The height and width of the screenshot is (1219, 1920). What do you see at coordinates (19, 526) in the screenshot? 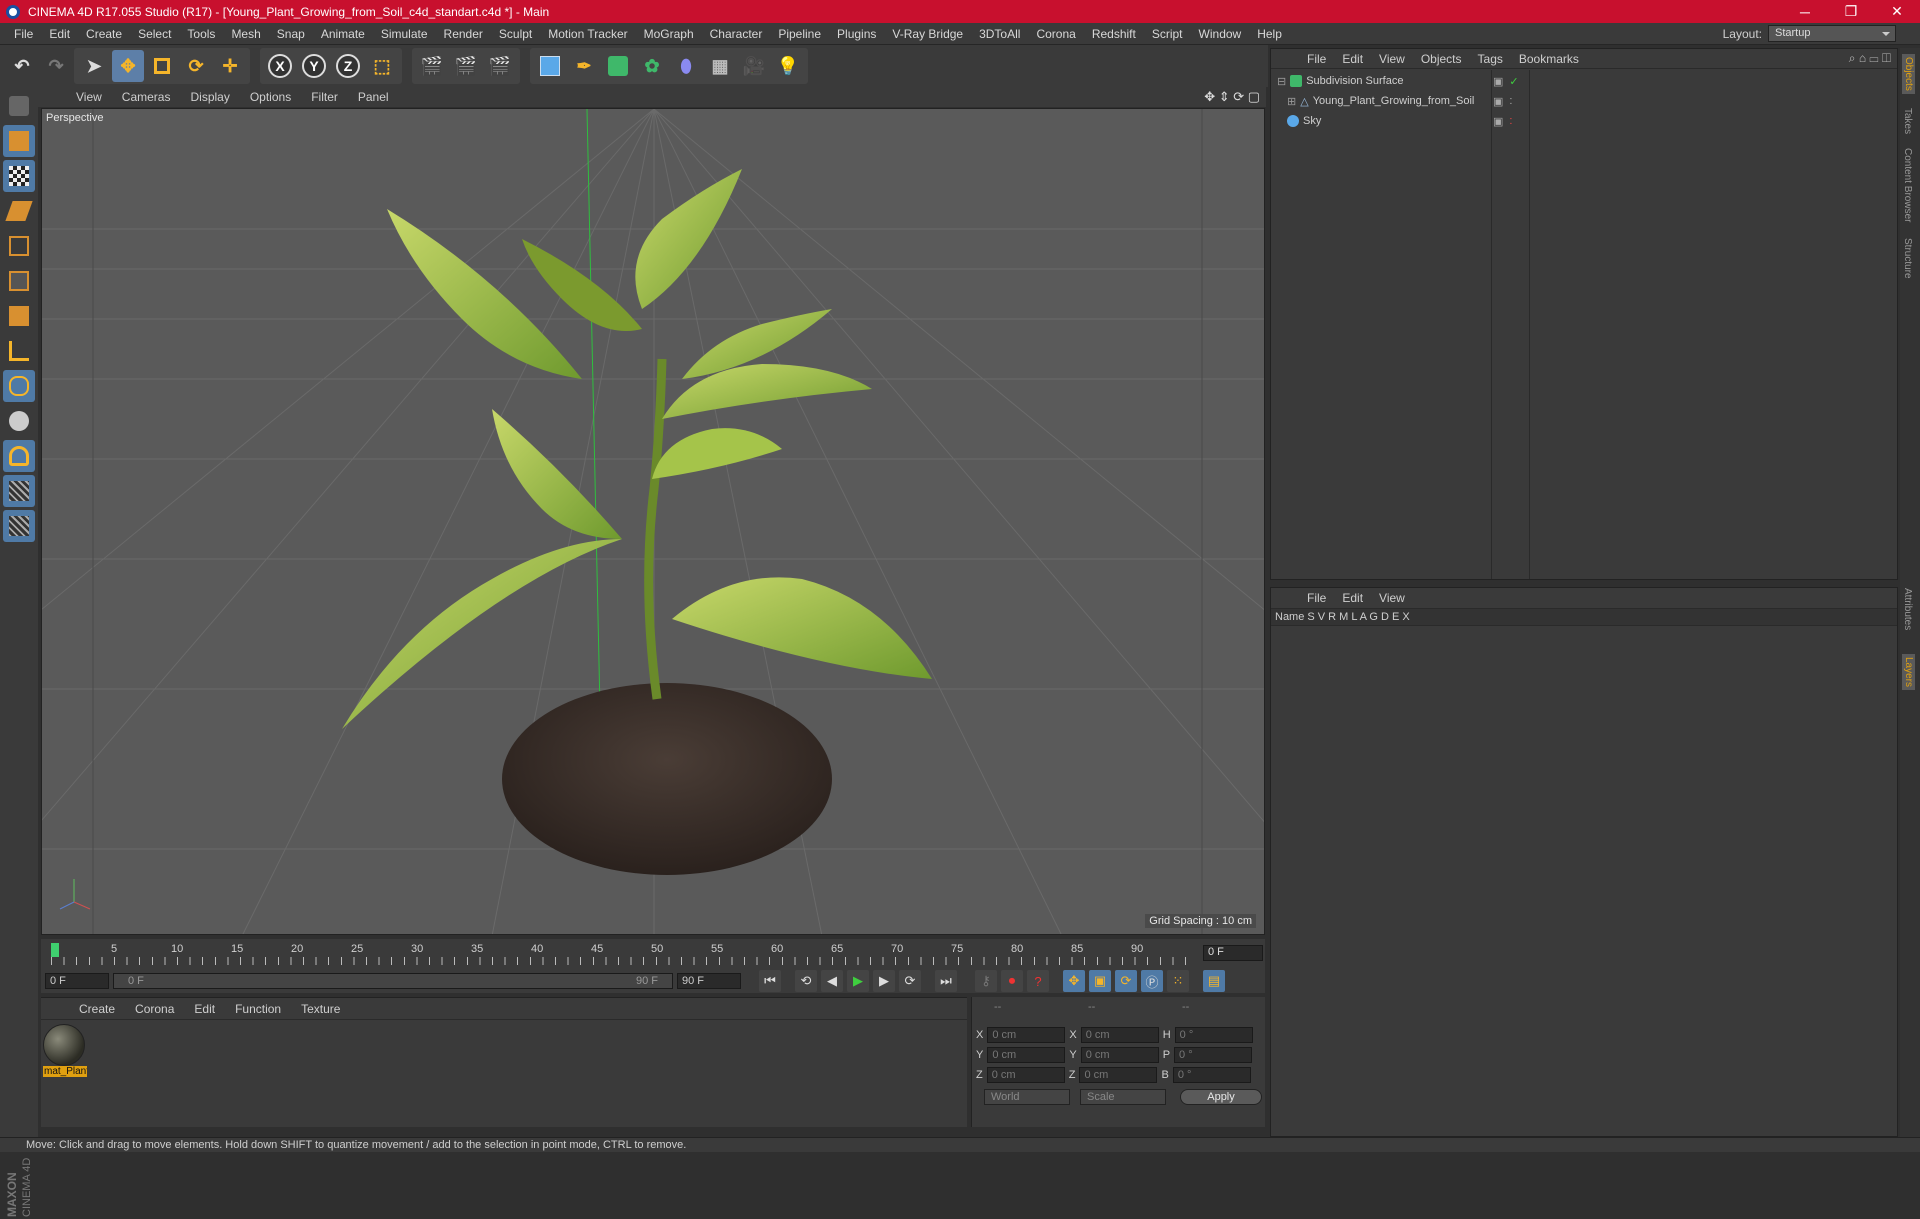
I see `planar-workplane-button` at bounding box center [19, 526].